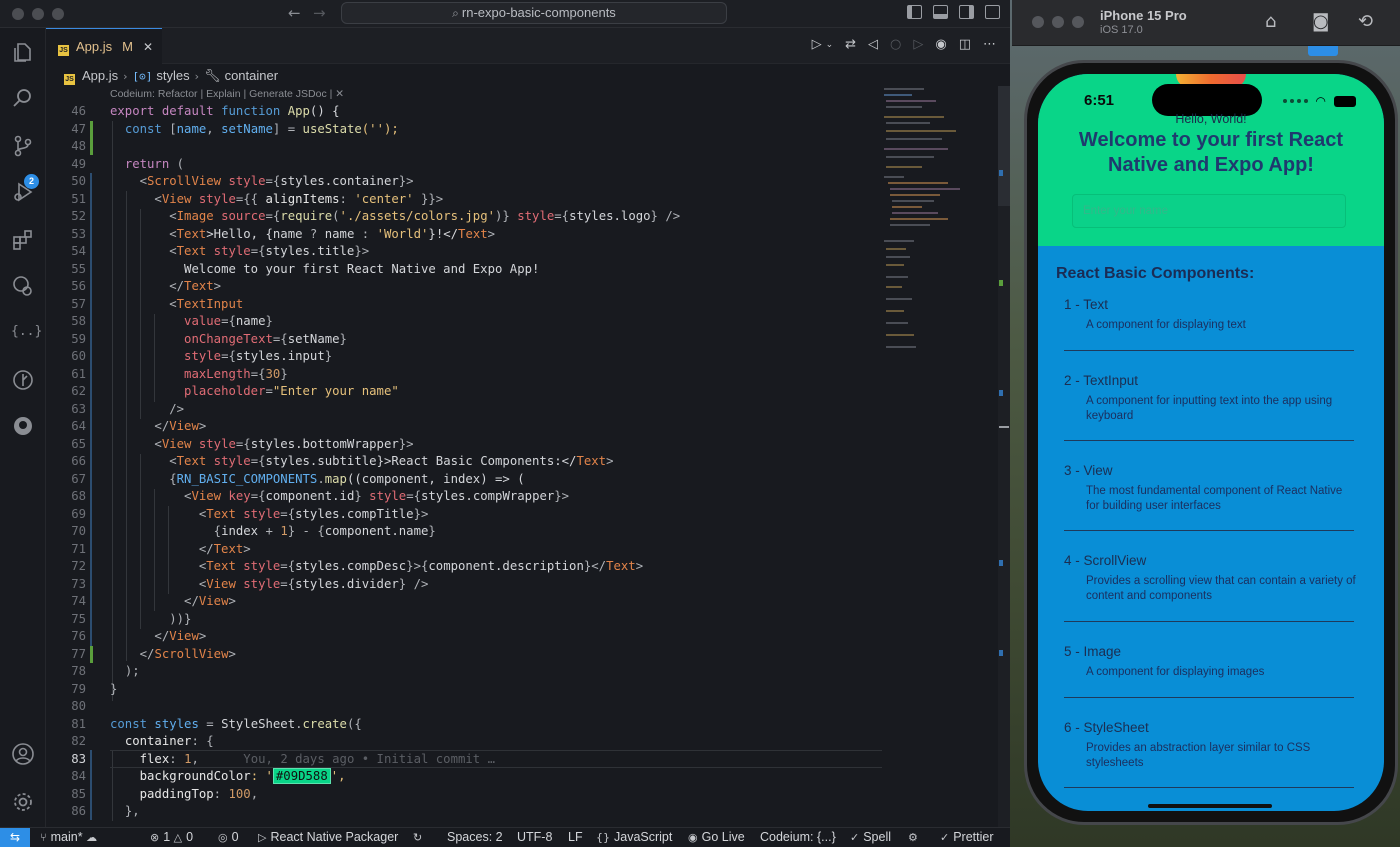 The image size is (1400, 847). Describe the element at coordinates (575, 837) in the screenshot. I see `eol-selector: LF` at that location.